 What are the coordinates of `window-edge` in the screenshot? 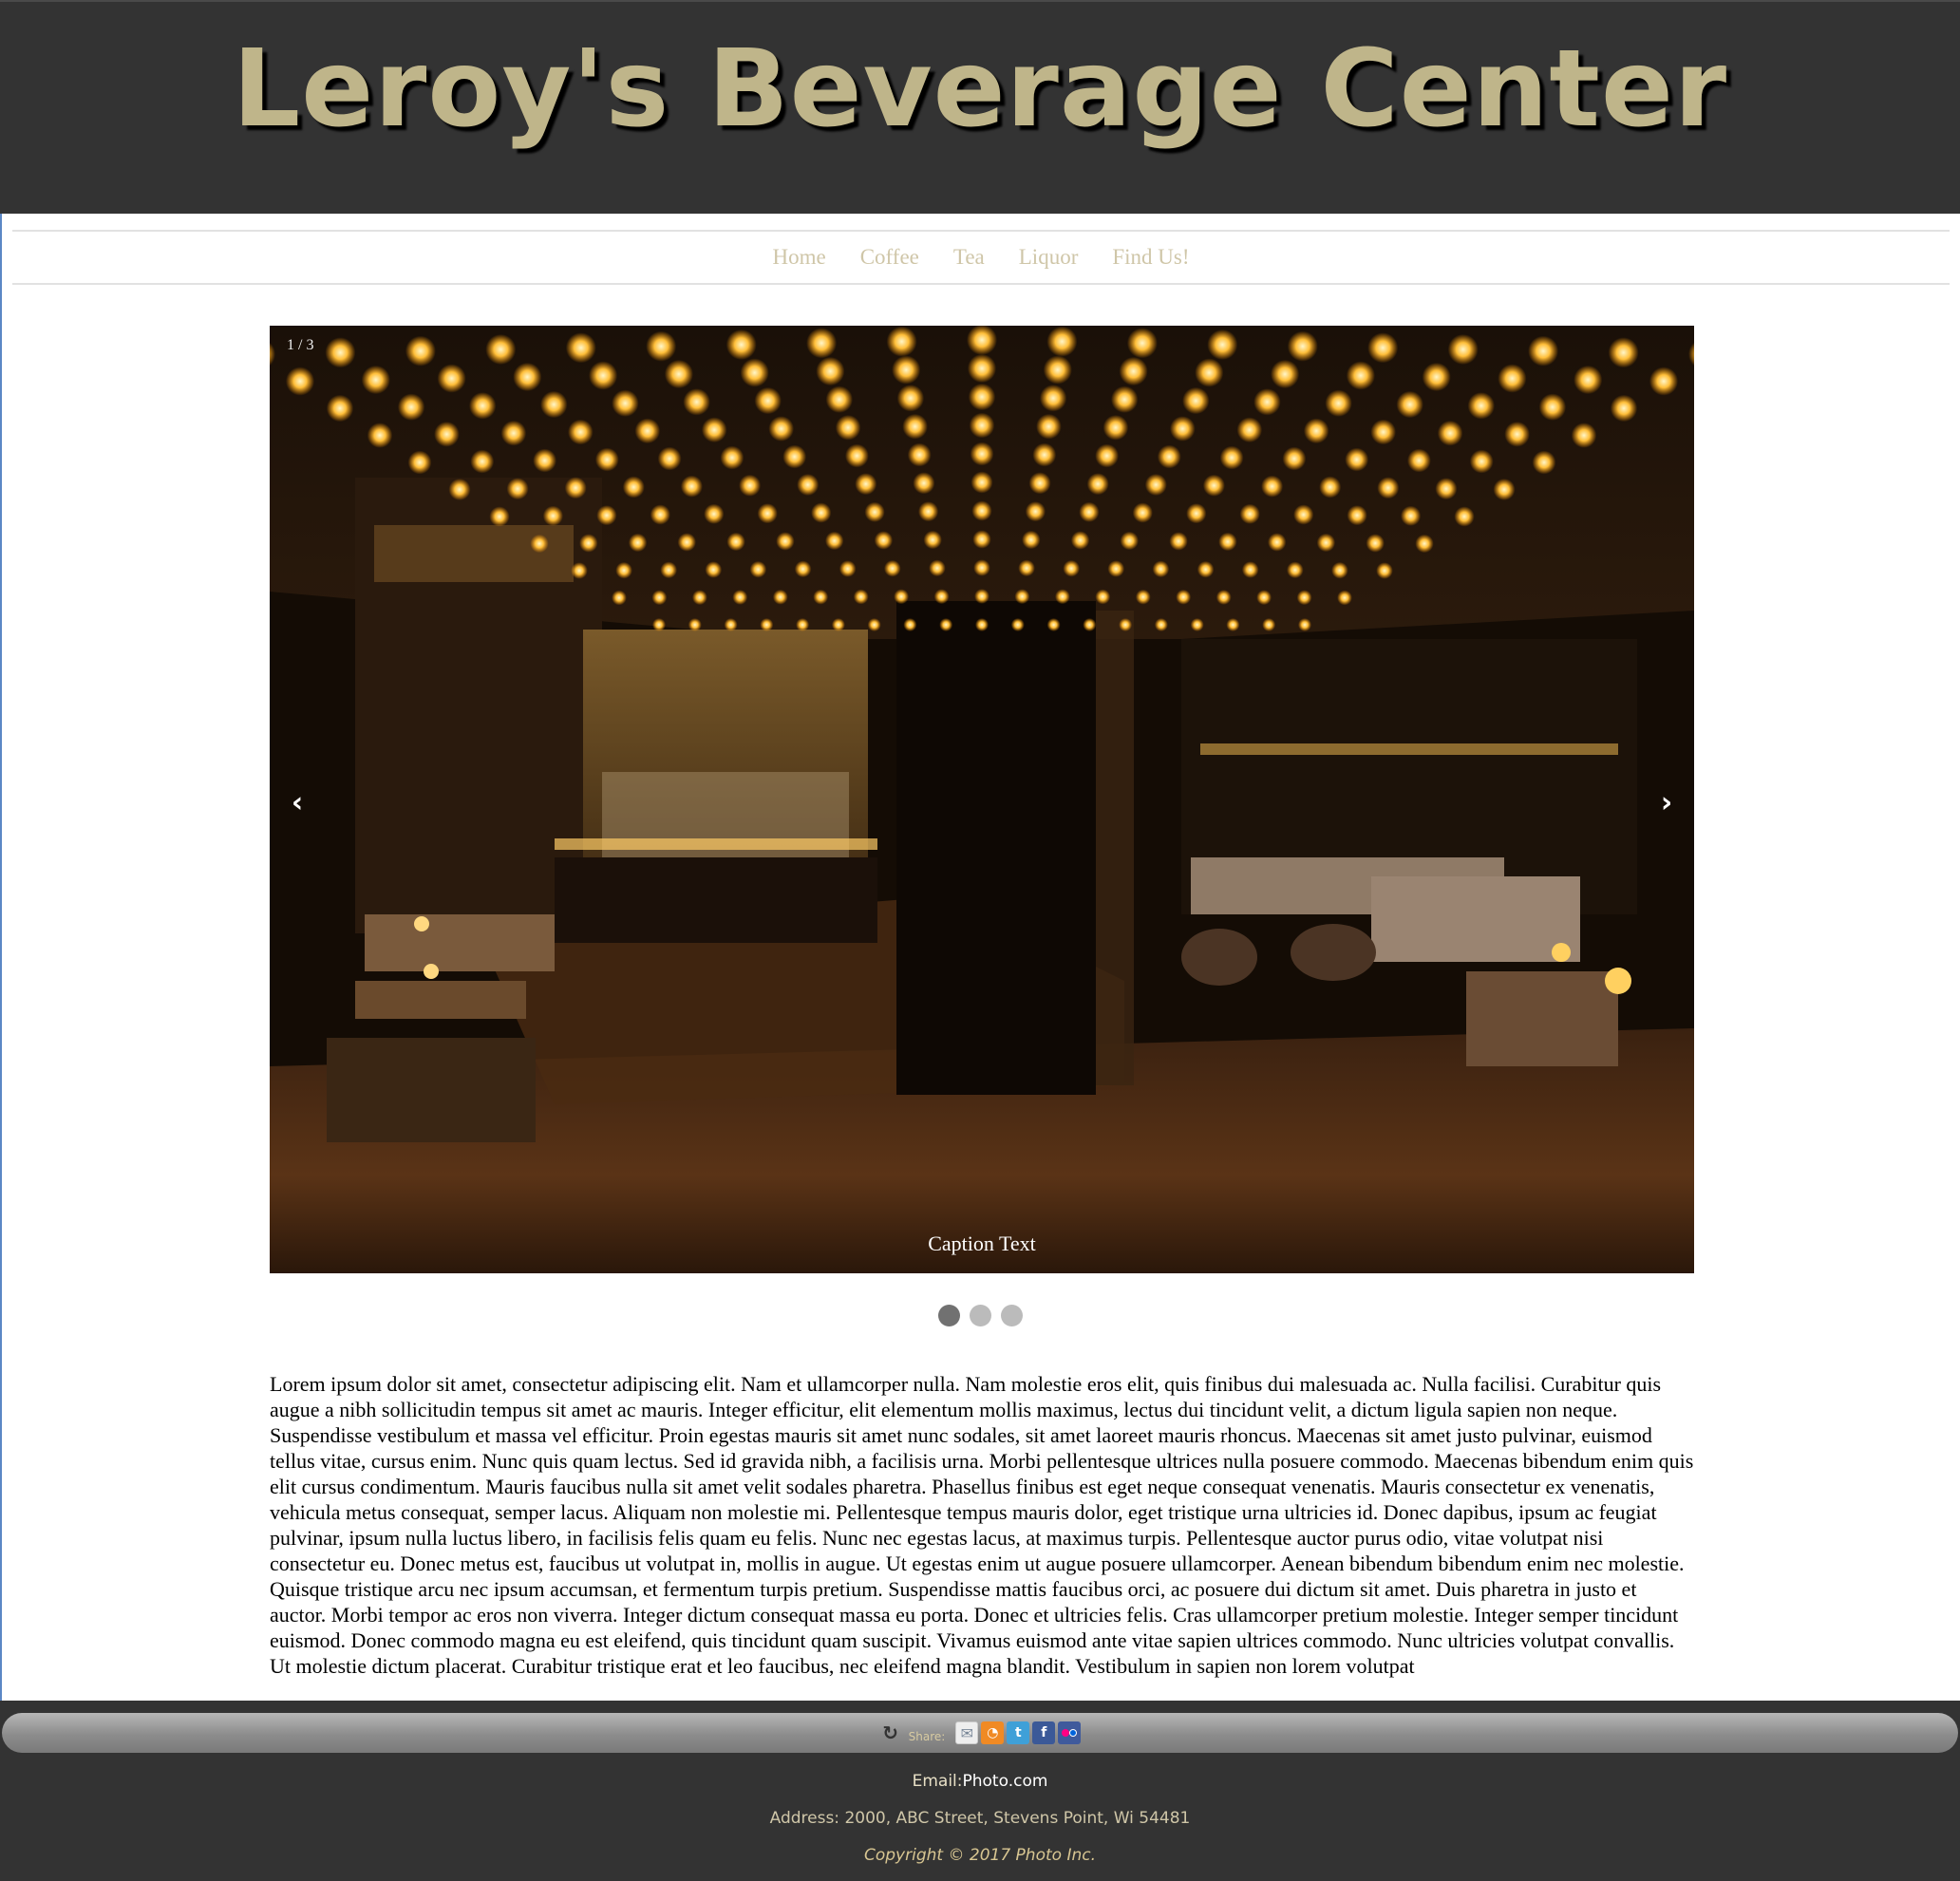 It's located at (1, 940).